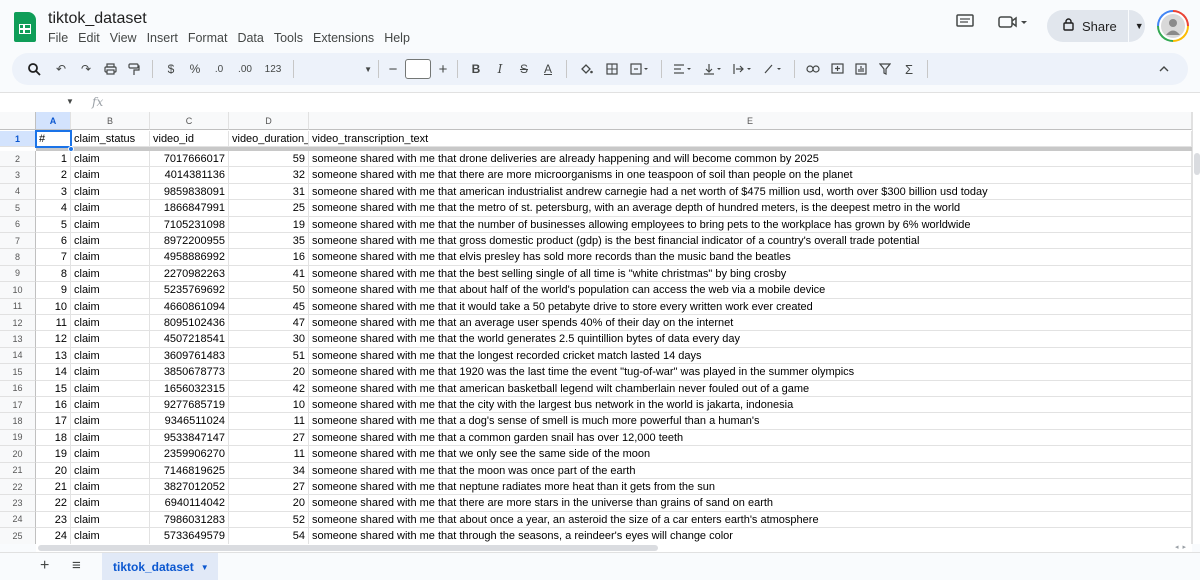 This screenshot has height=580, width=1200. I want to click on sheet-tab-dropdown-icon: ▼, so click(205, 567).